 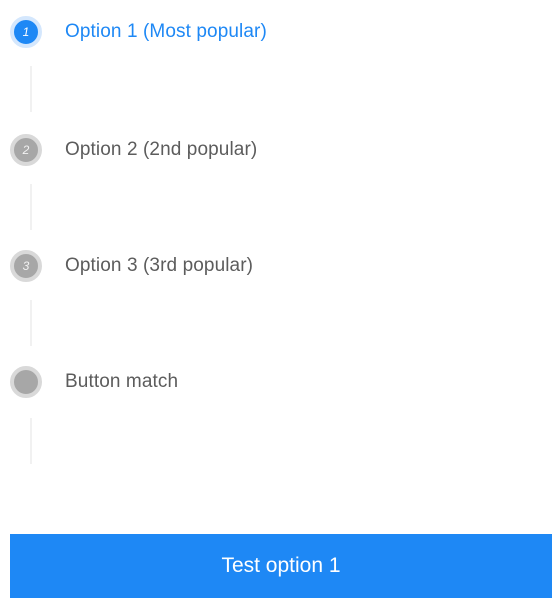 What do you see at coordinates (26, 150) in the screenshot?
I see `step-2-number-badge: 2` at bounding box center [26, 150].